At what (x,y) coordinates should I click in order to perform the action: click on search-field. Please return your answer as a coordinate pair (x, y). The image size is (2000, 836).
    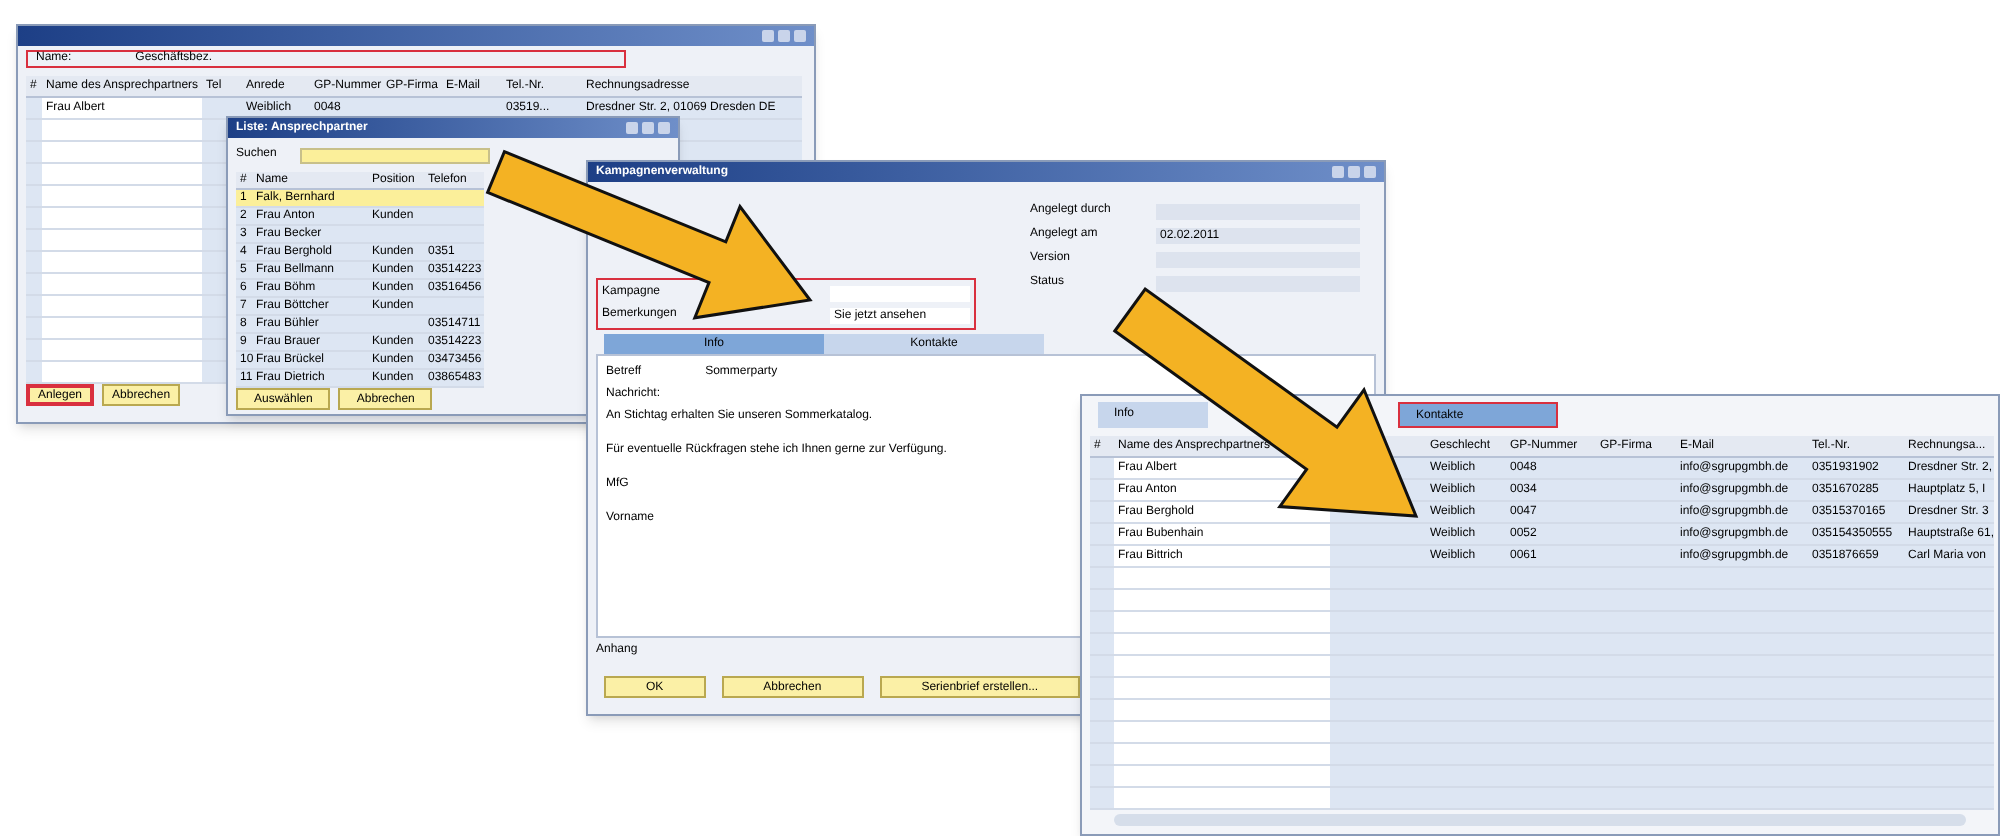
    Looking at the image, I should click on (395, 155).